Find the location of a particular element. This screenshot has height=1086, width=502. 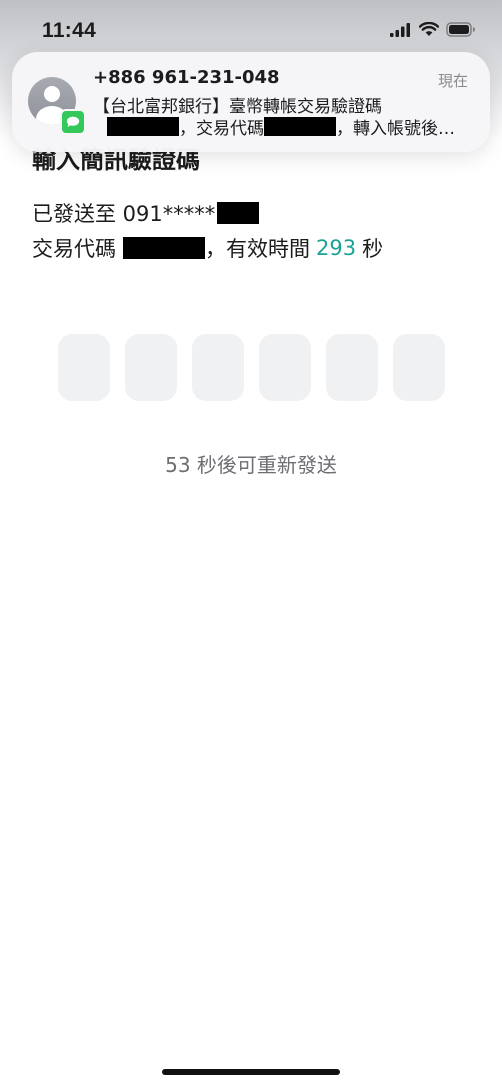

home-indicator is located at coordinates (251, 1072).